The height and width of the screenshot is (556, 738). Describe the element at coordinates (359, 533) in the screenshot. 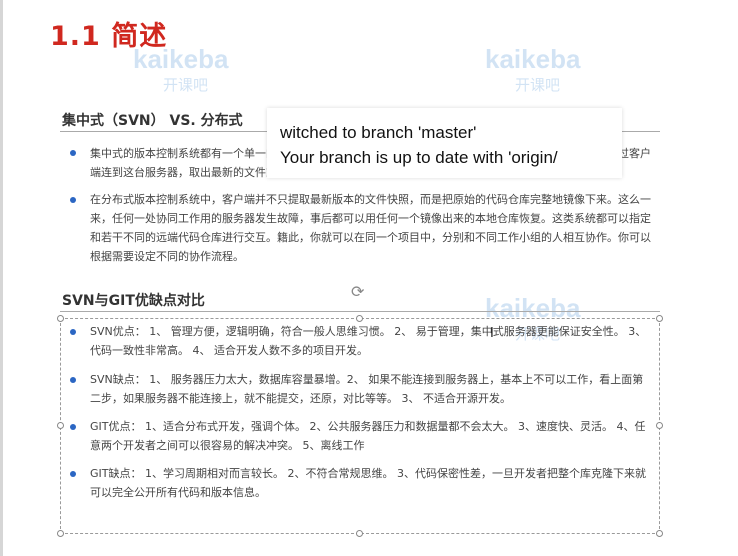

I see `resize-handle-bottom` at that location.